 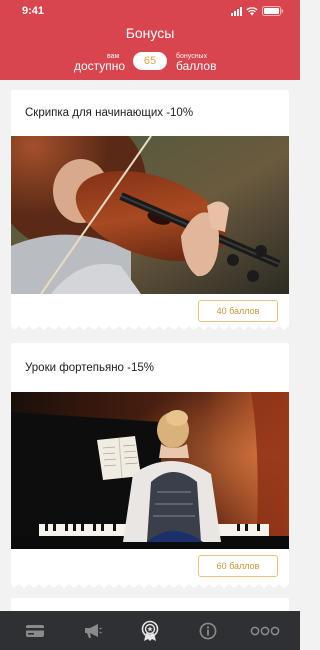 I want to click on megaphone-icon, so click(x=94, y=630).